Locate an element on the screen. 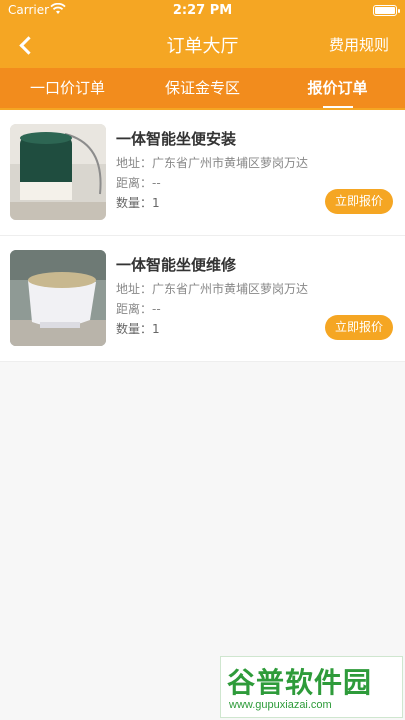  tab-bar: 一口价订单 保证金专区 报价订单 is located at coordinates (202, 88).